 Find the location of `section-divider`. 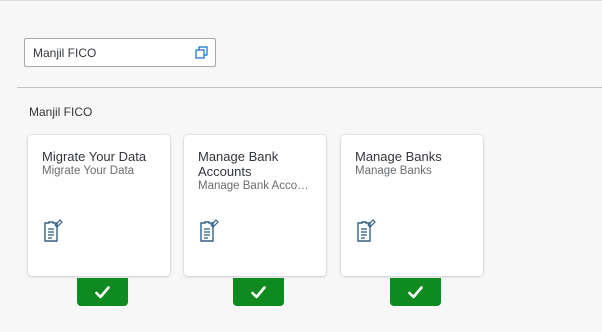

section-divider is located at coordinates (309, 87).